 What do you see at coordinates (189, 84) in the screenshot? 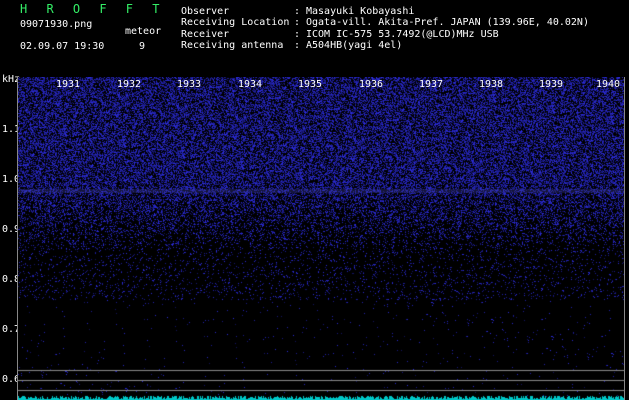
I see `x-tick-1933: 1933` at bounding box center [189, 84].